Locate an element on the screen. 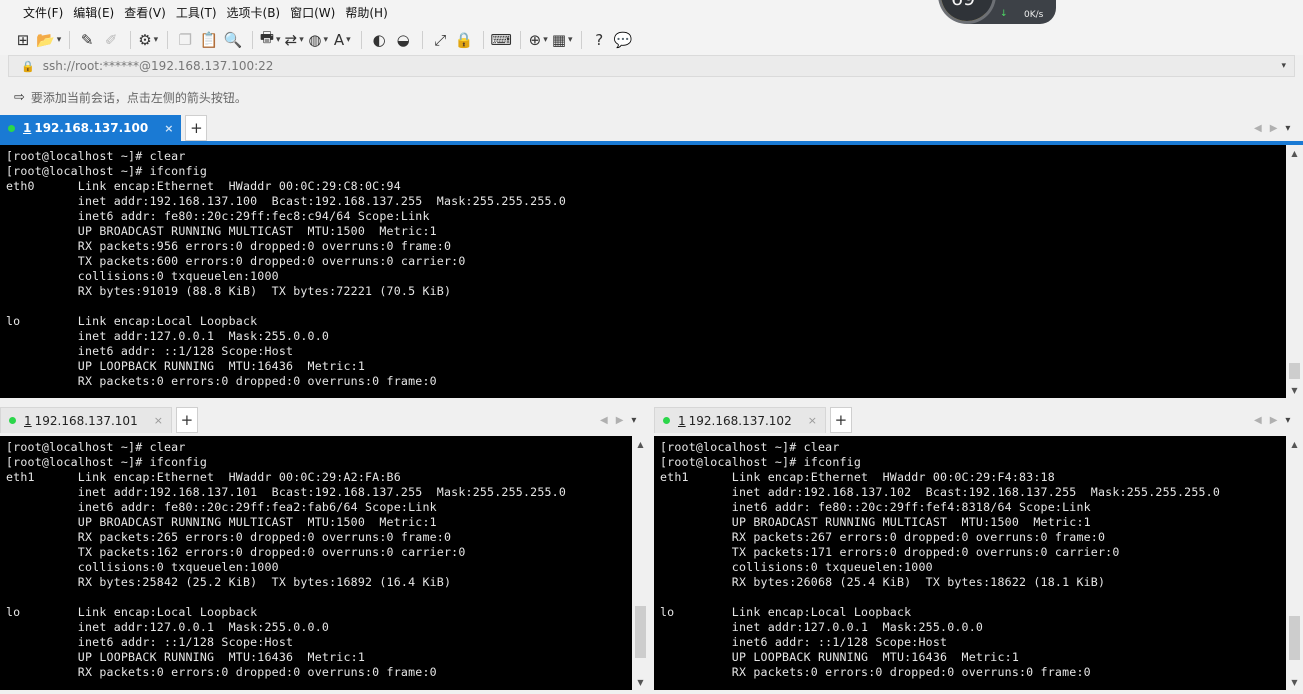 The image size is (1303, 694). tab-192-168-137-100: 1 192.168.137.100 × is located at coordinates (91, 128).